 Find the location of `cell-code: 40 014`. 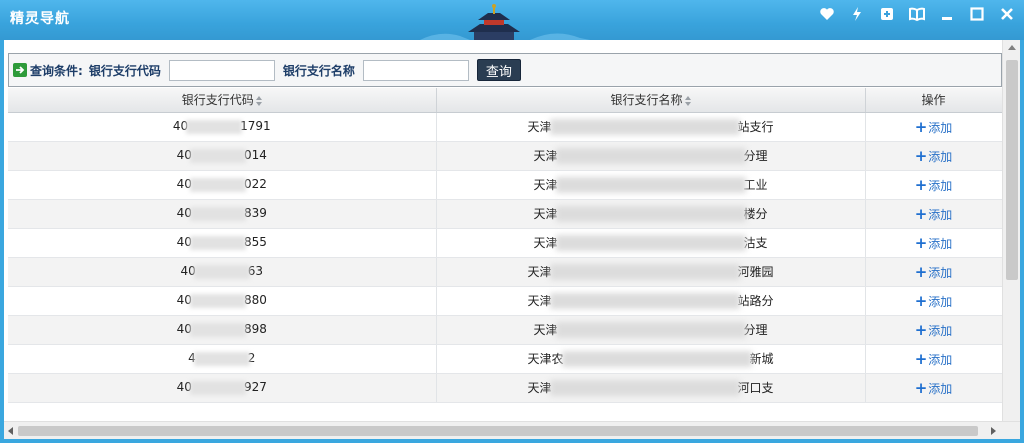

cell-code: 40 014 is located at coordinates (222, 156).